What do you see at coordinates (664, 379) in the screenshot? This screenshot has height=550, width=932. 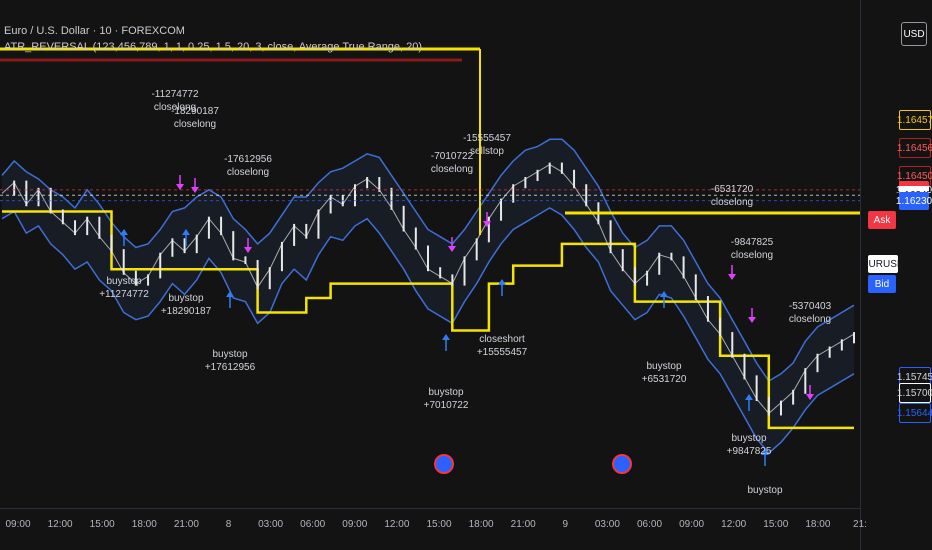 I see `trade-annotation-line: +6531720` at bounding box center [664, 379].